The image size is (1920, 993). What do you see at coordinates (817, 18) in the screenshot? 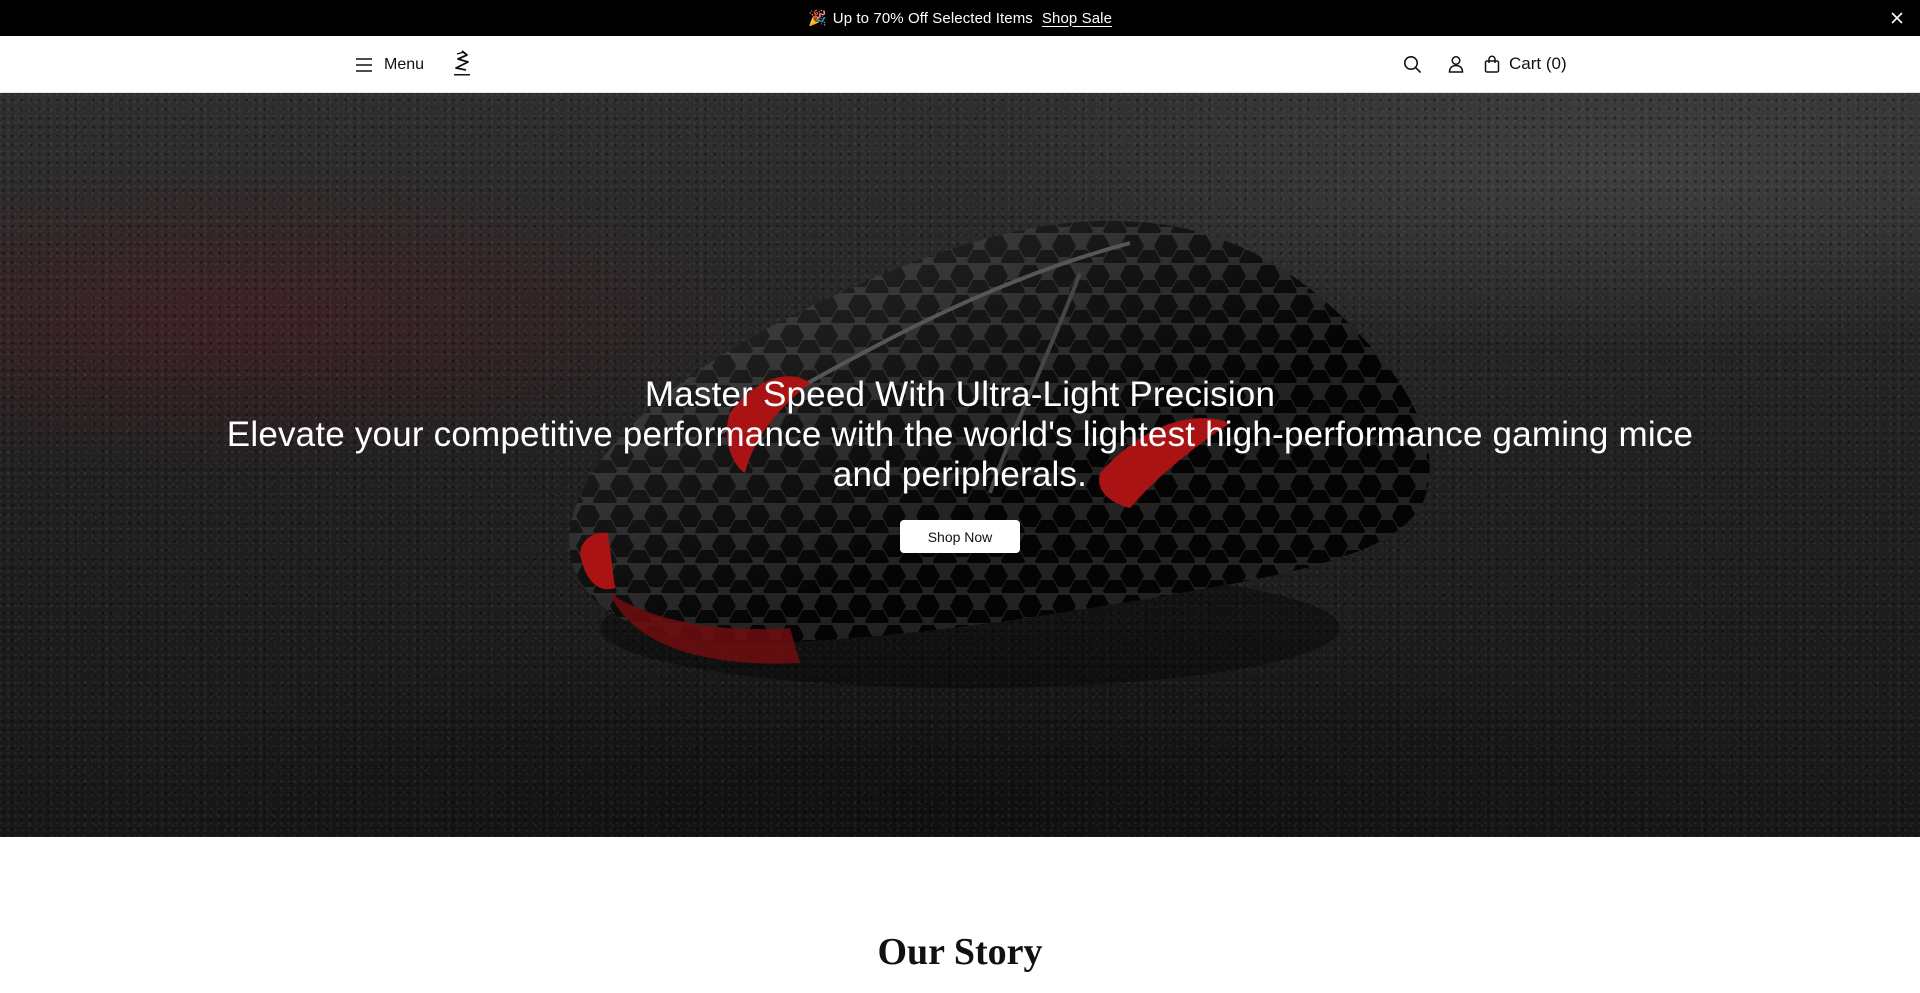
I see `party-emoji: 🎉` at bounding box center [817, 18].